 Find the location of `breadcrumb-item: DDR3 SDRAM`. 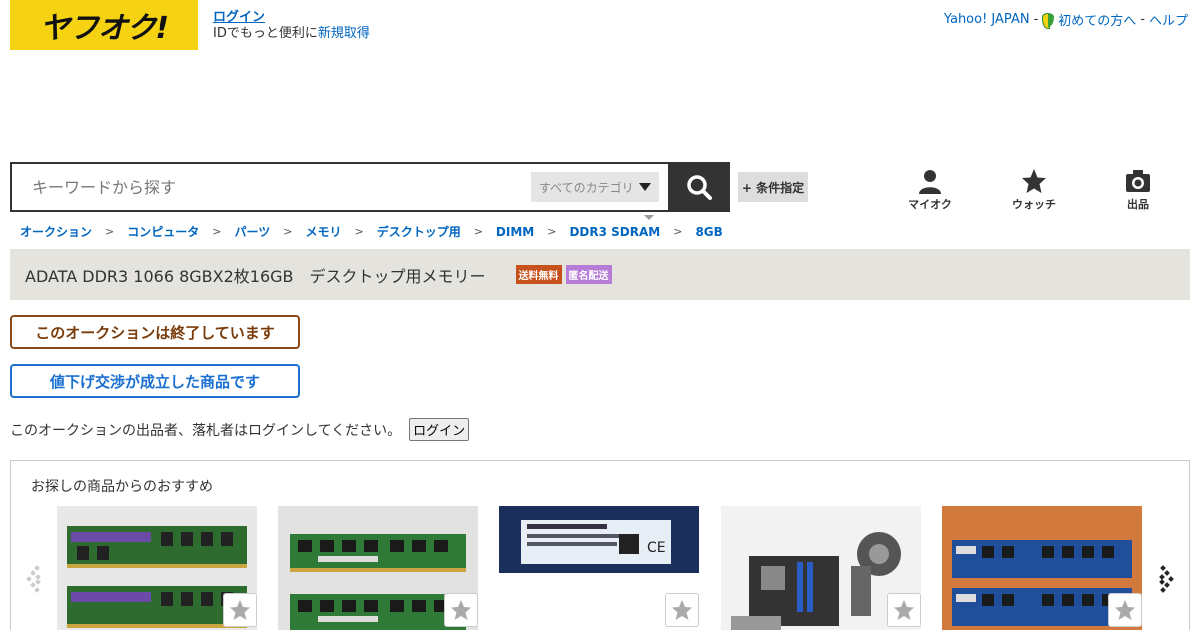

breadcrumb-item: DDR3 SDRAM is located at coordinates (614, 232).